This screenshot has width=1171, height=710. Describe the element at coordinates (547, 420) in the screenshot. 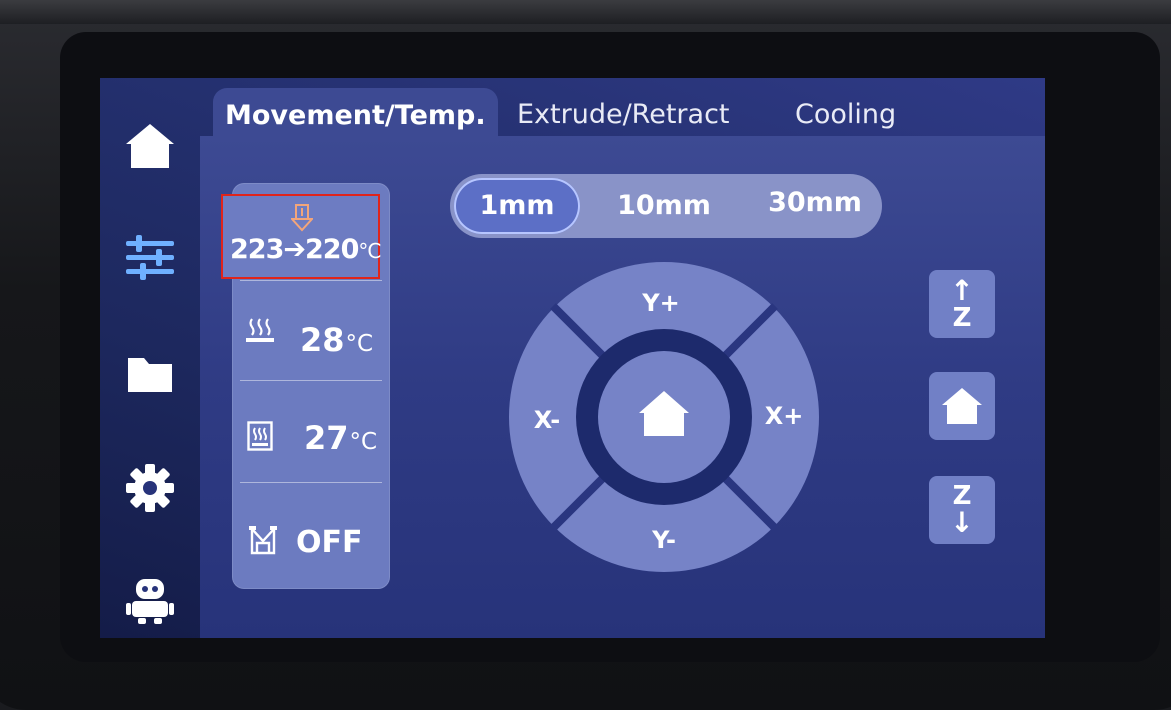

I see `jog-x-minus-label: X-` at that location.